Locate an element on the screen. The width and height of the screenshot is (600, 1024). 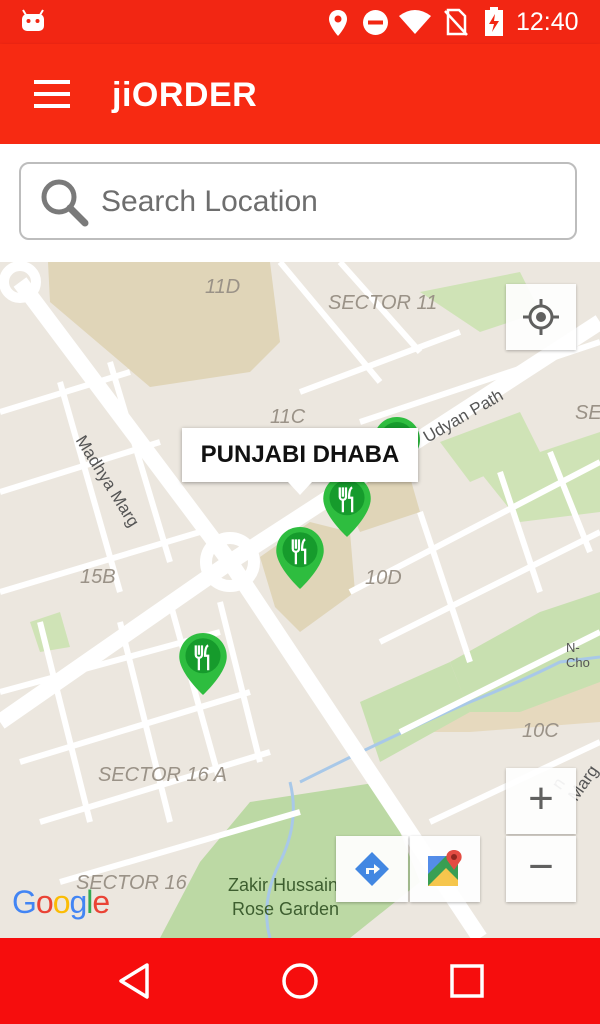
map-label-15b: 15B is located at coordinates (98, 577).